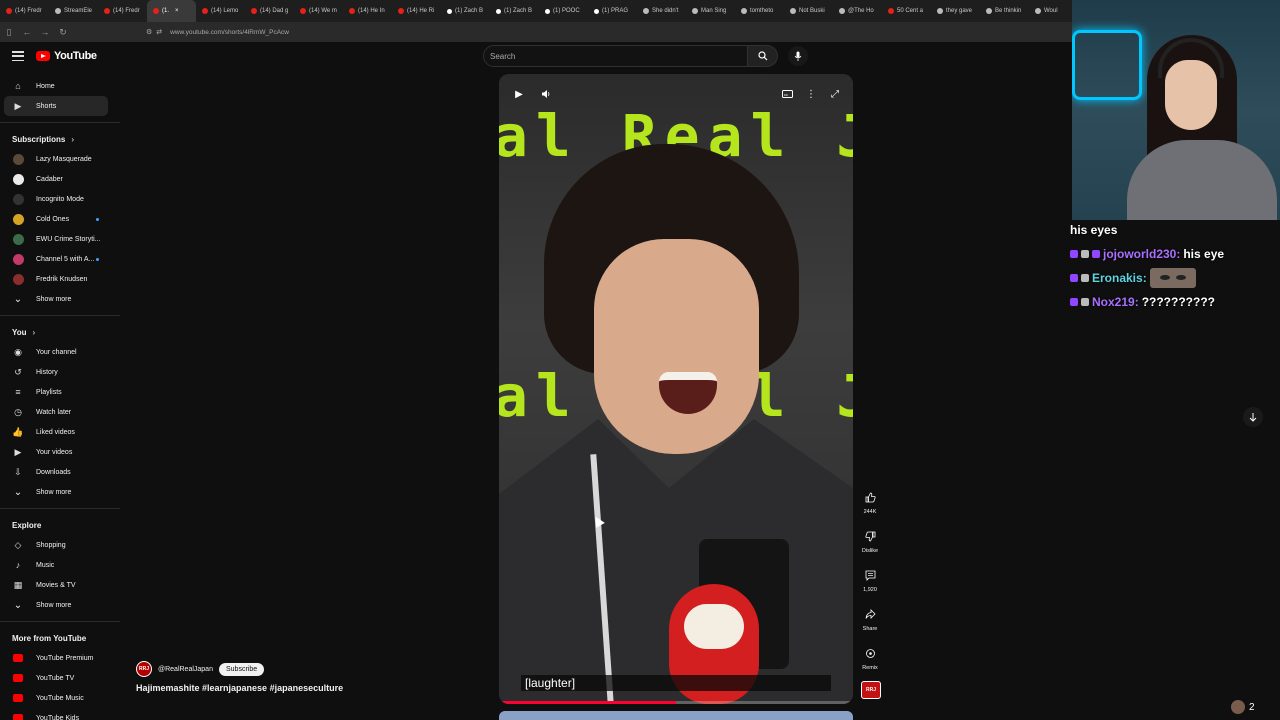  Describe the element at coordinates (1141, 254) in the screenshot. I see `chat-username: jojoworld230:` at that location.